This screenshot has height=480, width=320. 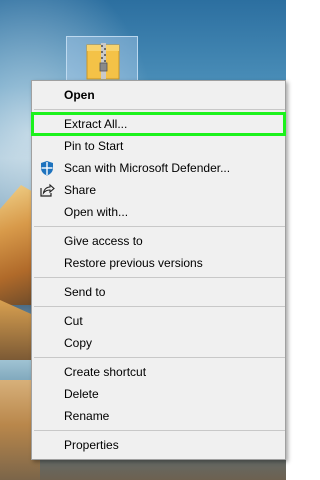 What do you see at coordinates (158, 241) in the screenshot?
I see `menu-item-give-access: Give access to` at bounding box center [158, 241].